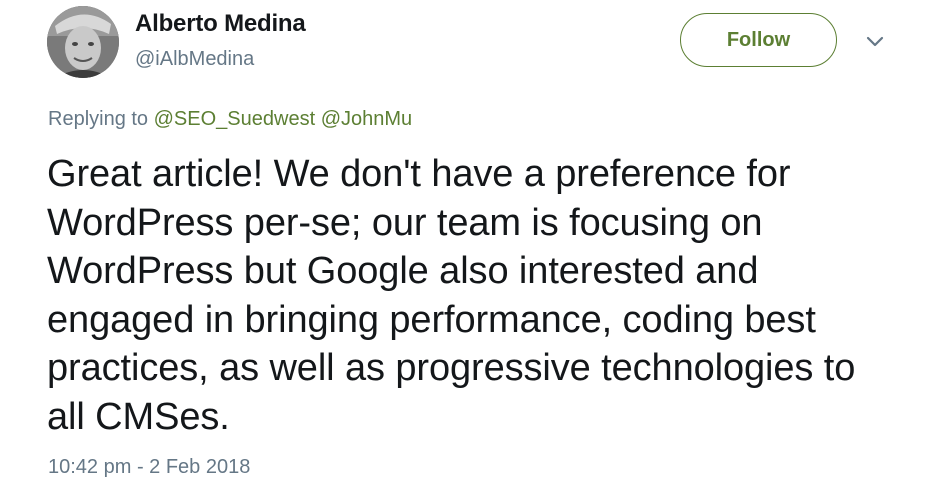  I want to click on mention-link: @SEO_Suedwest, so click(235, 119).